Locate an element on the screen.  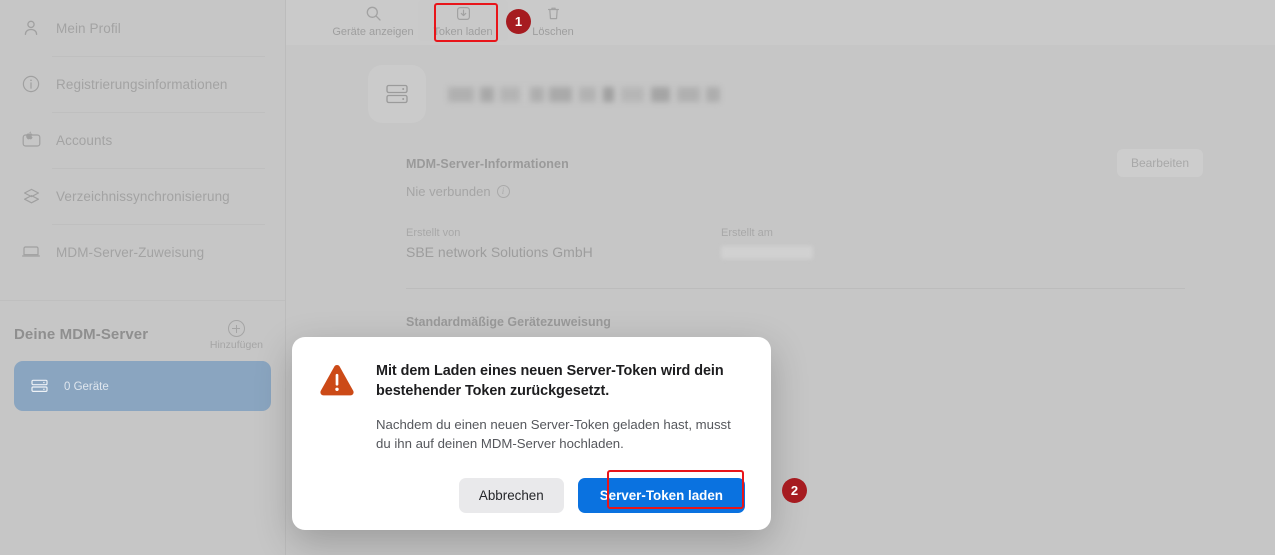
person-icon is located at coordinates (31, 28).